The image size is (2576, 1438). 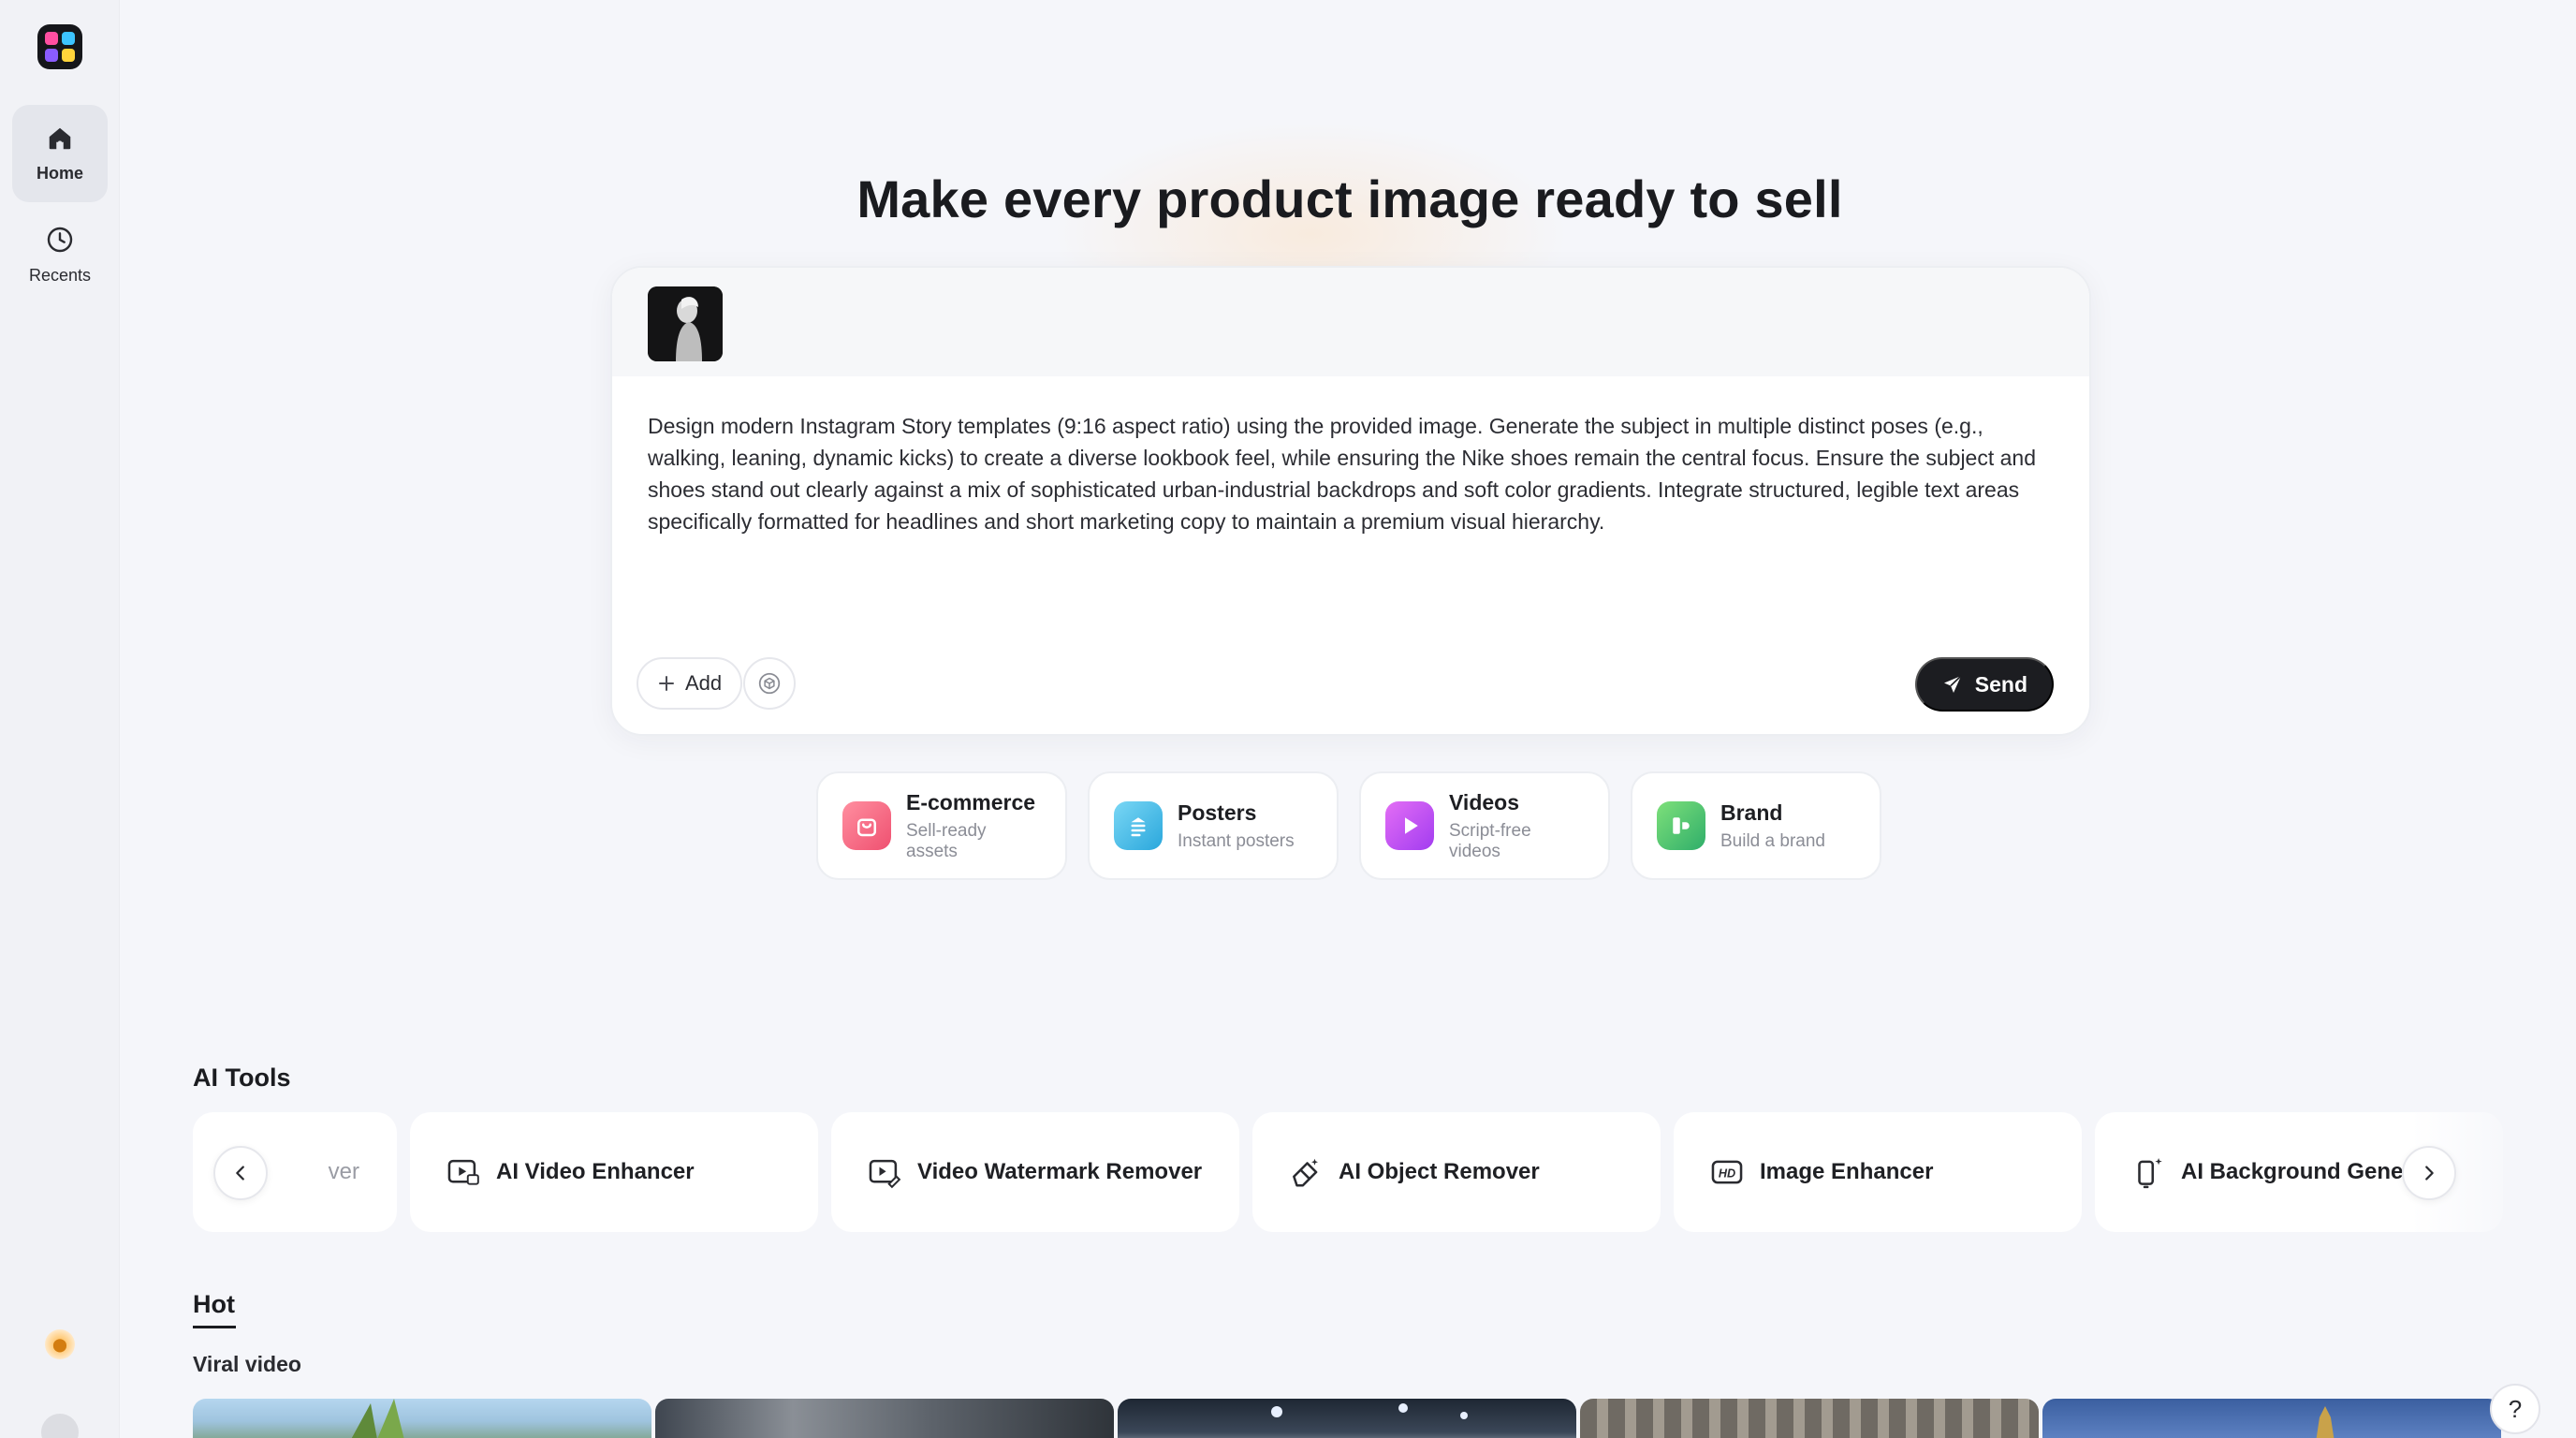 I want to click on attached-image-thumbnail, so click(x=685, y=323).